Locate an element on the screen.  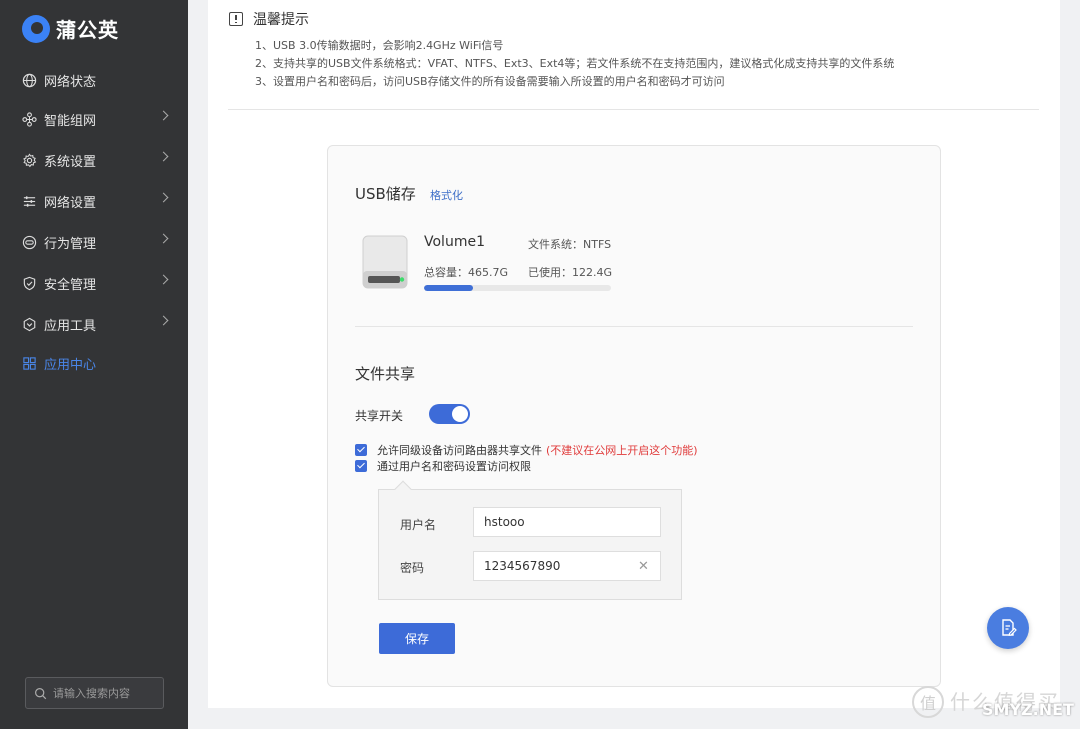
watermark-site: SMYZ.NET is located at coordinates (1028, 709).